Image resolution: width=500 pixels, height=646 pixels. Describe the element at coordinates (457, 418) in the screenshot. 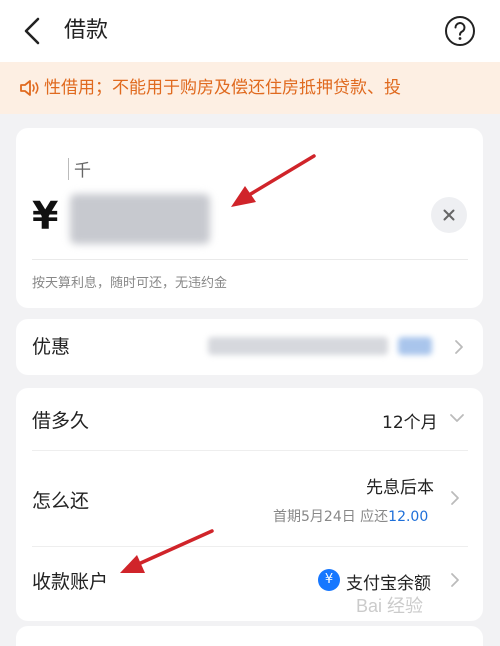

I see `chevron-down-icon` at that location.